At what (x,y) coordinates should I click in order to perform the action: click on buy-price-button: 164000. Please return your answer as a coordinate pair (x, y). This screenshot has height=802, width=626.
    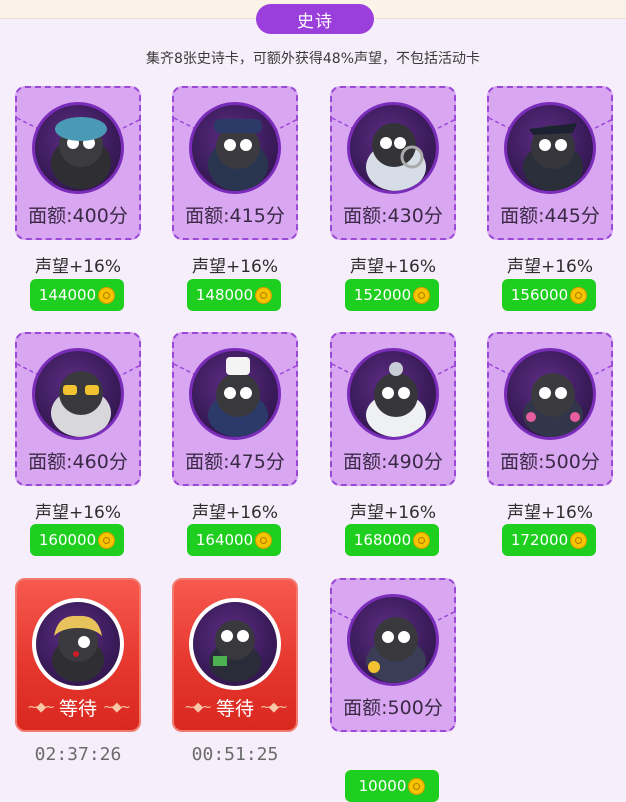
    Looking at the image, I should click on (234, 540).